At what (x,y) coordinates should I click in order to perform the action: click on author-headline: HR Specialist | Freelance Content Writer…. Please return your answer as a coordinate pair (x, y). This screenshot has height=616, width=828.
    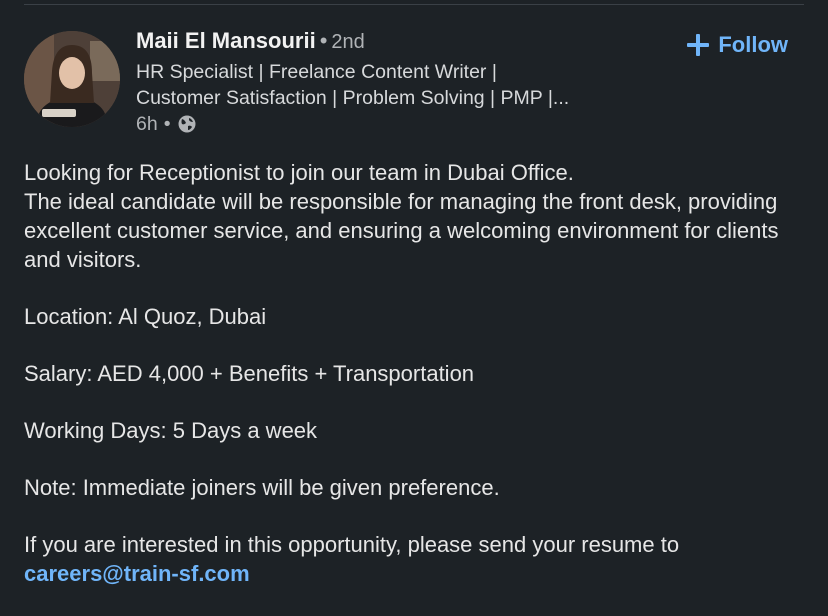
    Looking at the image, I should click on (406, 85).